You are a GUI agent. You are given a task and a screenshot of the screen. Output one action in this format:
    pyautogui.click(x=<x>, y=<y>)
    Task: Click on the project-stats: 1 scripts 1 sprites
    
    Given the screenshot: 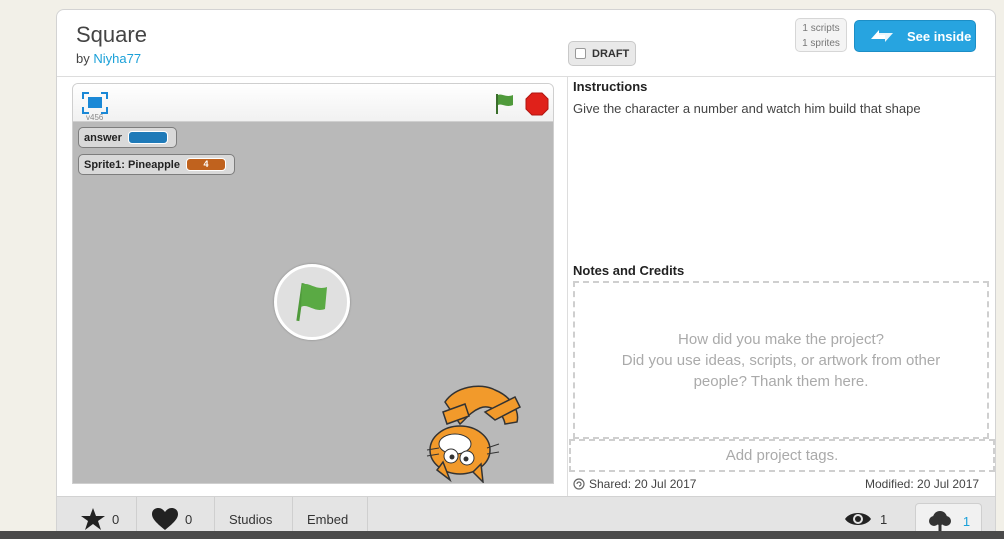 What is the action you would take?
    pyautogui.click(x=821, y=35)
    